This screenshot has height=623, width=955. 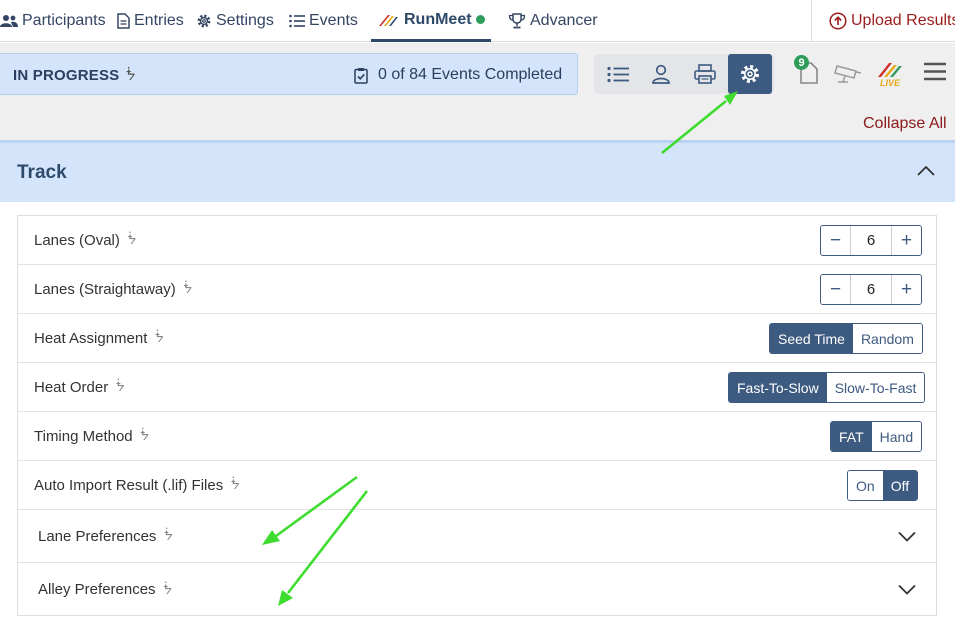 What do you see at coordinates (896, 436) in the screenshot?
I see `option-hand: Hand` at bounding box center [896, 436].